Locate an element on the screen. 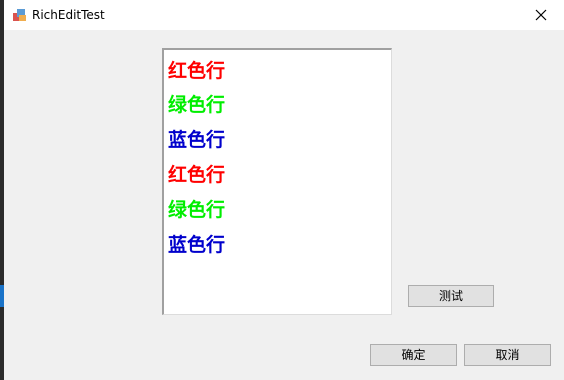 The width and height of the screenshot is (564, 380). ok-button: 确定 is located at coordinates (413, 355).